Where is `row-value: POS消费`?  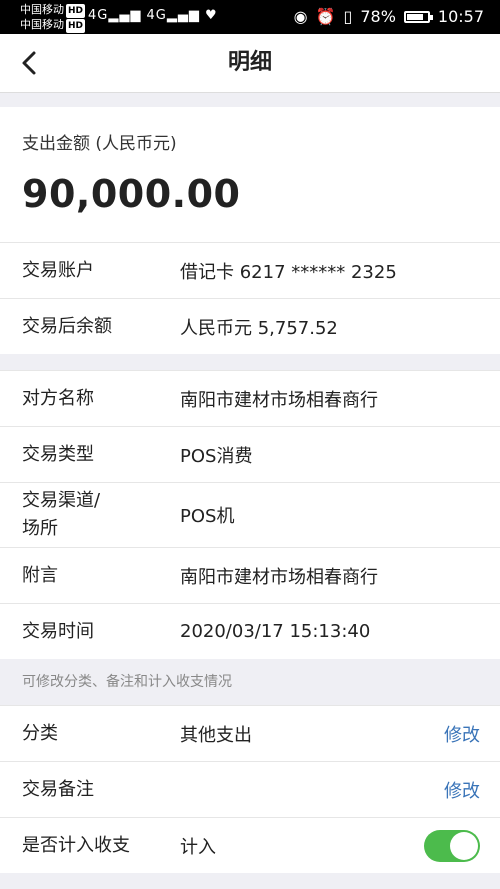 row-value: POS消费 is located at coordinates (216, 456).